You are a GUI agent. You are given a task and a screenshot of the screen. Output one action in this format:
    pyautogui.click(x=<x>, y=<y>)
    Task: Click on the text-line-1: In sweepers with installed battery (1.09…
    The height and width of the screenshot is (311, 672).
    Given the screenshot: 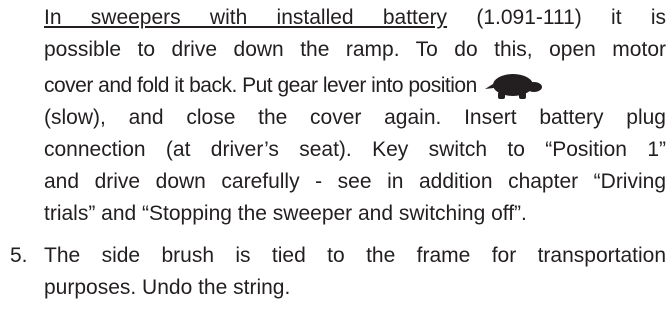 What is the action you would take?
    pyautogui.click(x=355, y=18)
    